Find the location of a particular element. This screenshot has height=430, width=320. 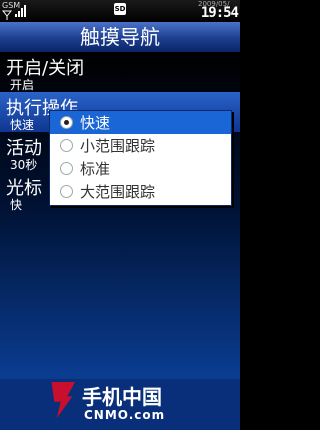

options-popup: 快速 小范围跟踪 标准 大范围跟踪 is located at coordinates (140, 158).